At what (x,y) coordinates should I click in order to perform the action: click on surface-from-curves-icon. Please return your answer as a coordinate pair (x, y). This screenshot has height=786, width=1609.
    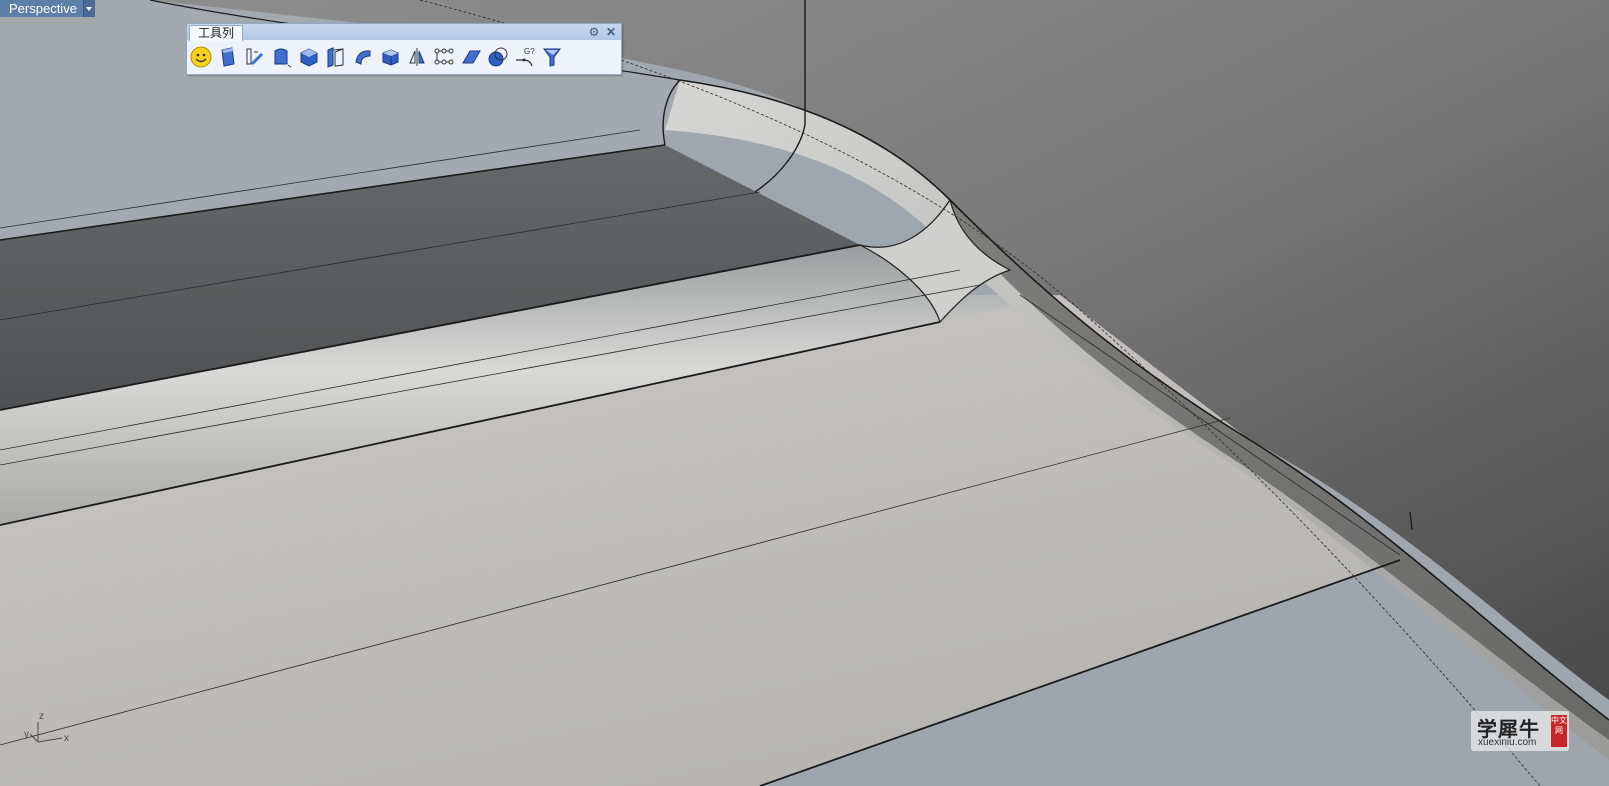
    Looking at the image, I should click on (282, 57).